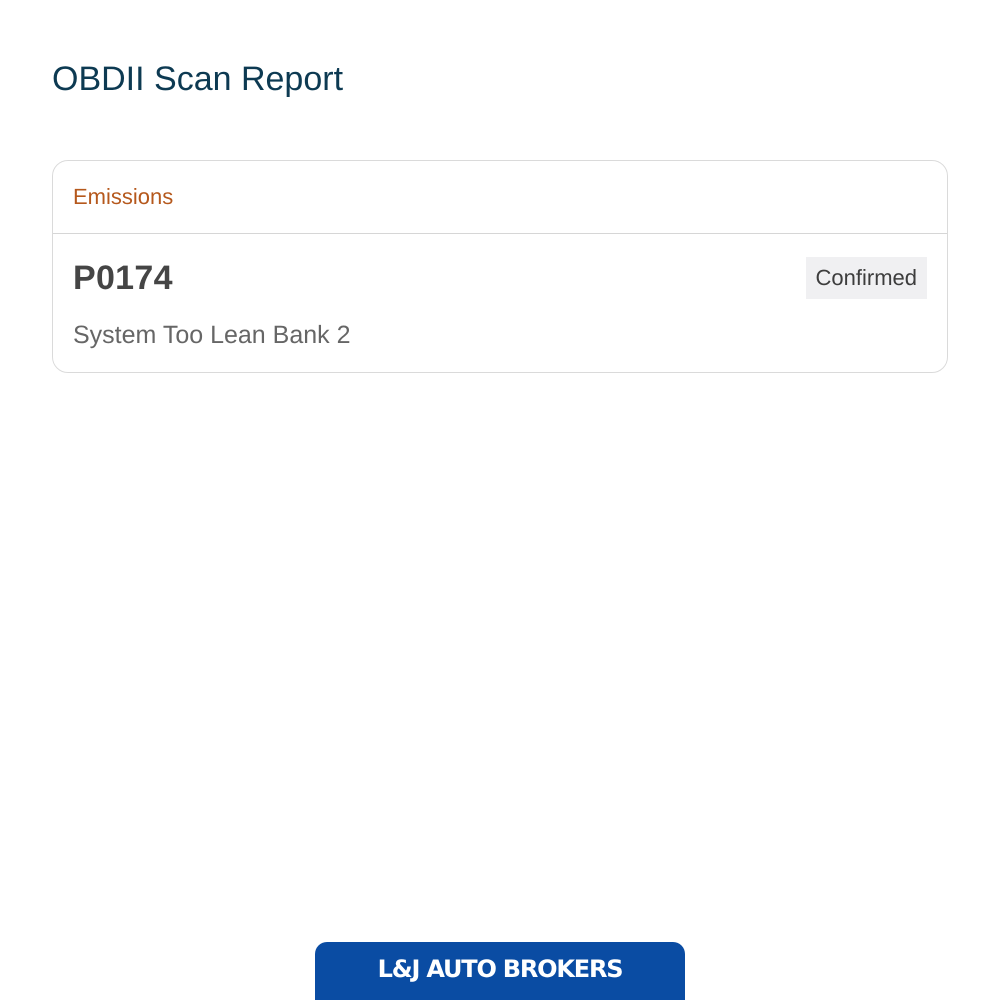 The image size is (1000, 1000). Describe the element at coordinates (212, 335) in the screenshot. I see `code-description: System Too Lean Bank 2` at that location.